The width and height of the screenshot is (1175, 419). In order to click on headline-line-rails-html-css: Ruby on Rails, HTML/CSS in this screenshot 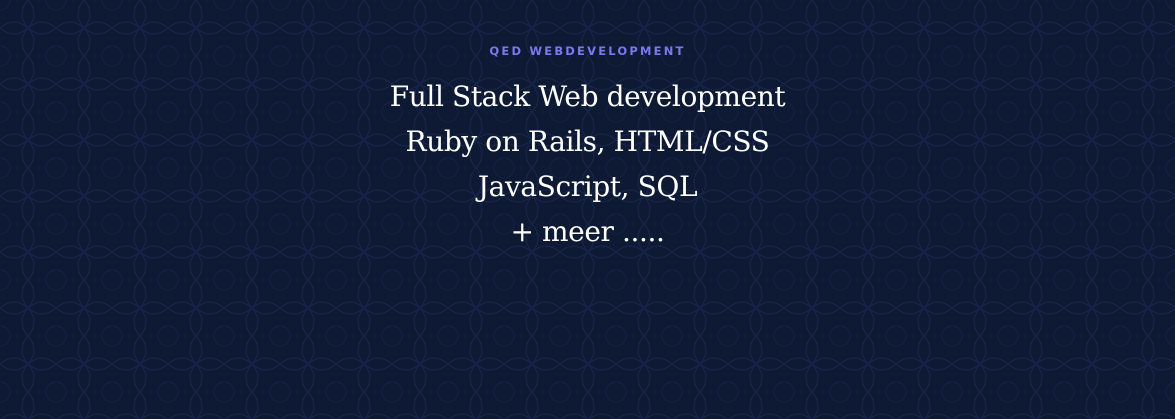, I will do `click(587, 141)`.